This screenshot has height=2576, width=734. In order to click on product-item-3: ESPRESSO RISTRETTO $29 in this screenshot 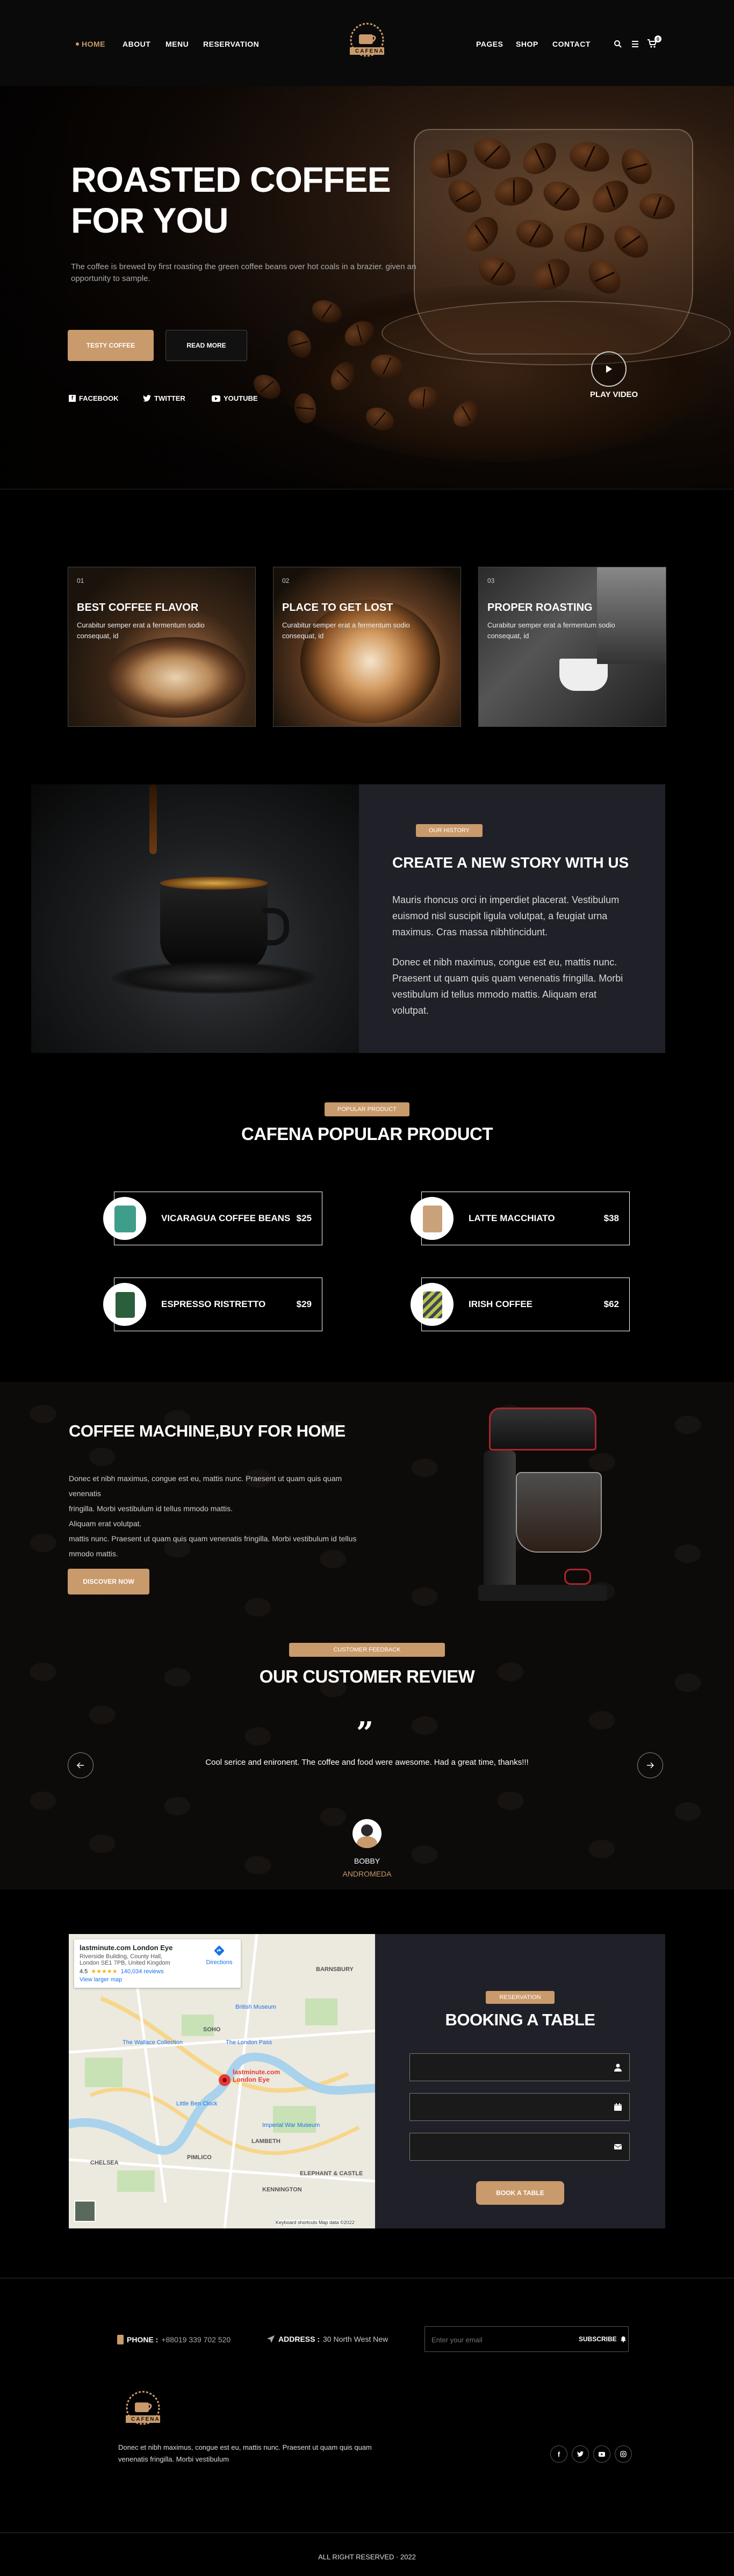, I will do `click(212, 1305)`.